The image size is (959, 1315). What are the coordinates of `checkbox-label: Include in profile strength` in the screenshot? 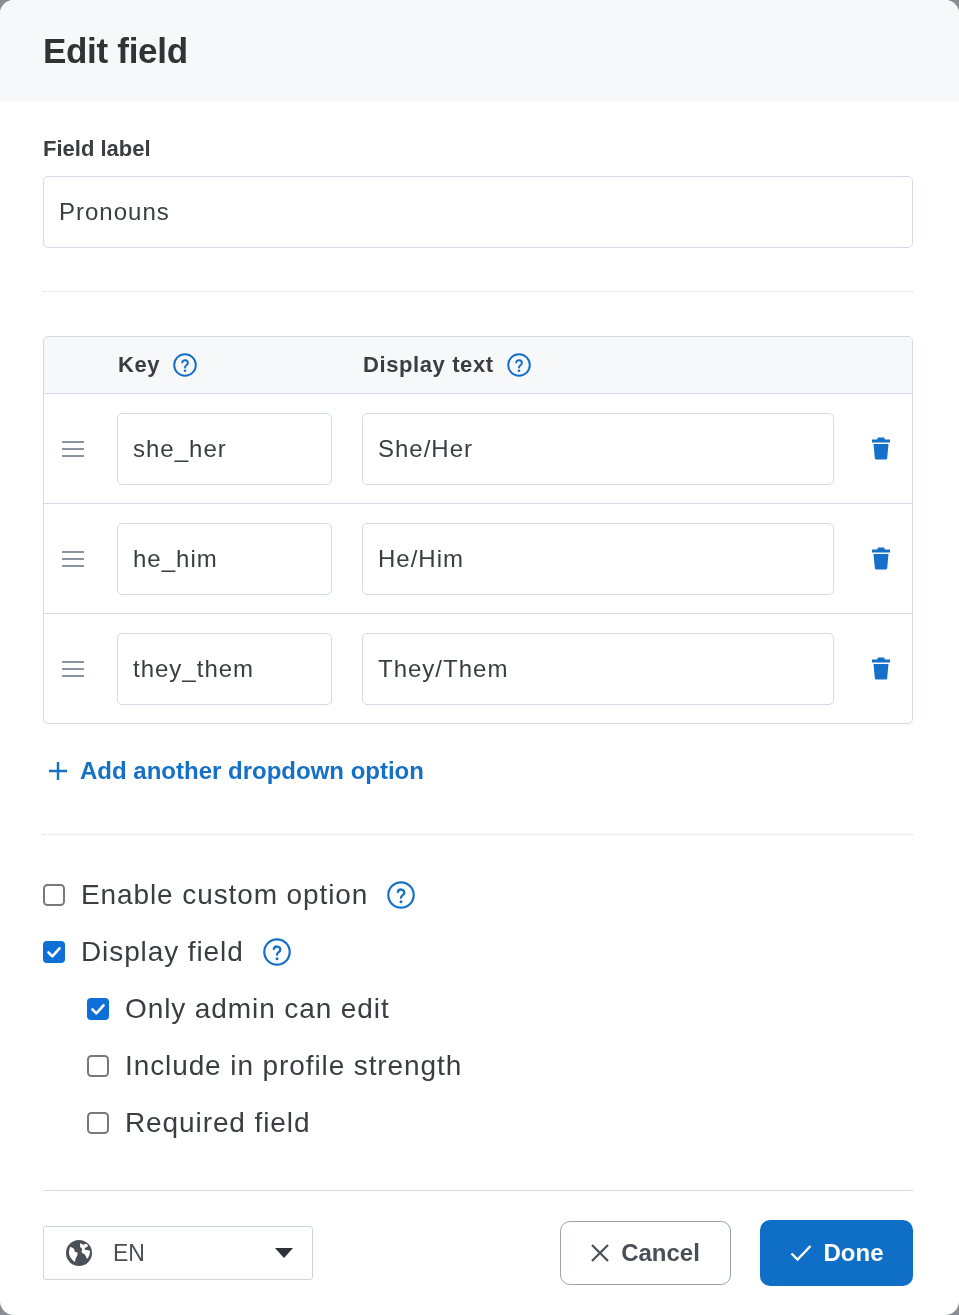 It's located at (294, 1065).